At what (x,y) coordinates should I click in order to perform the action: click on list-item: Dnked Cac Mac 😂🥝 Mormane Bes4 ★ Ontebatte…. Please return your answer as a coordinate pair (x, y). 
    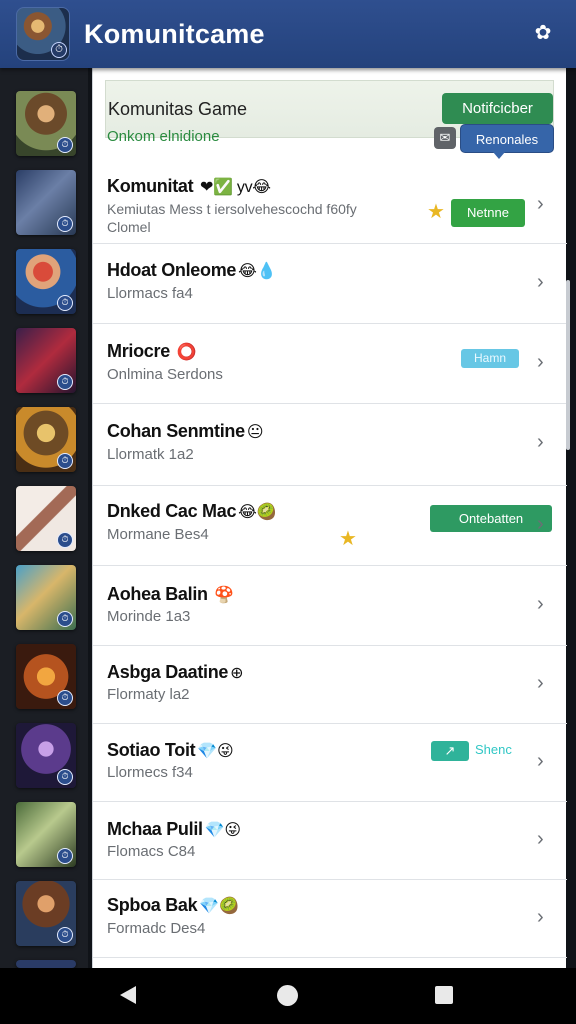
    Looking at the image, I should click on (330, 526).